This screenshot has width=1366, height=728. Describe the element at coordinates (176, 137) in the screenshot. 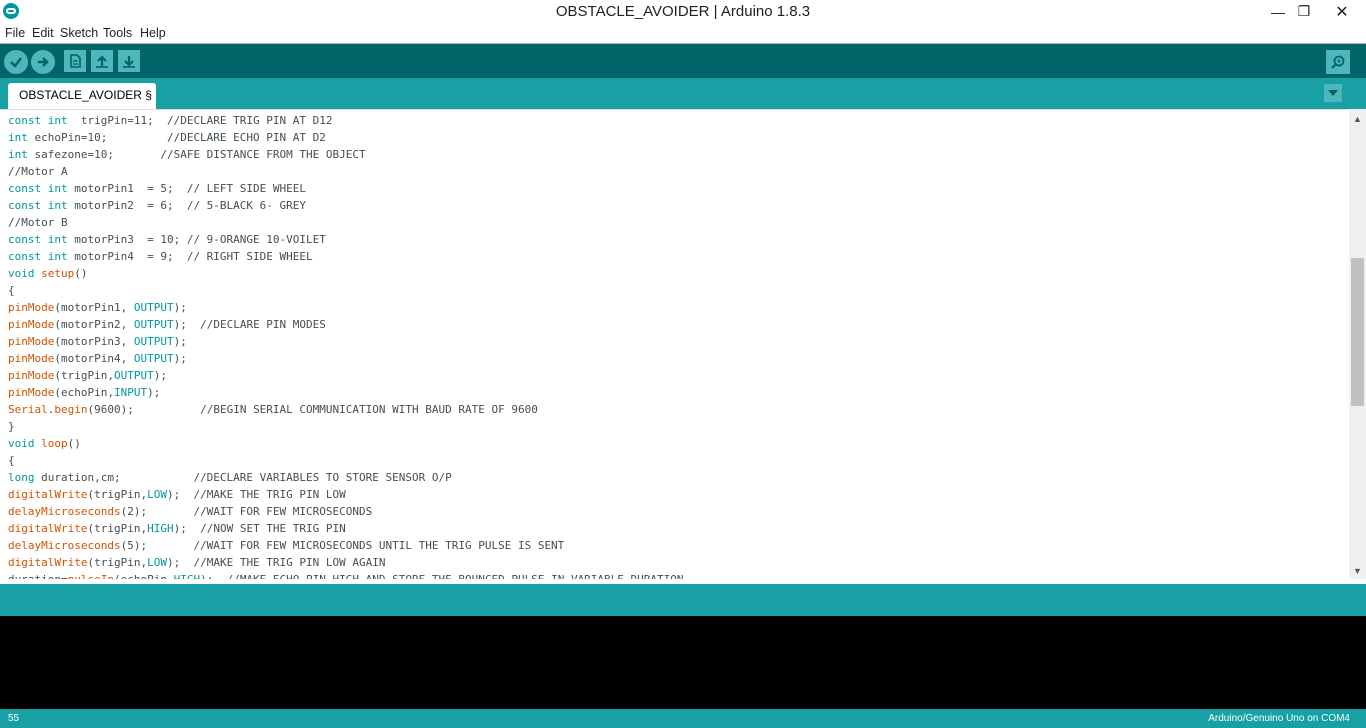

I see `code-token: echoPin=10; //DECLARE ECHO PIN AT D2` at that location.